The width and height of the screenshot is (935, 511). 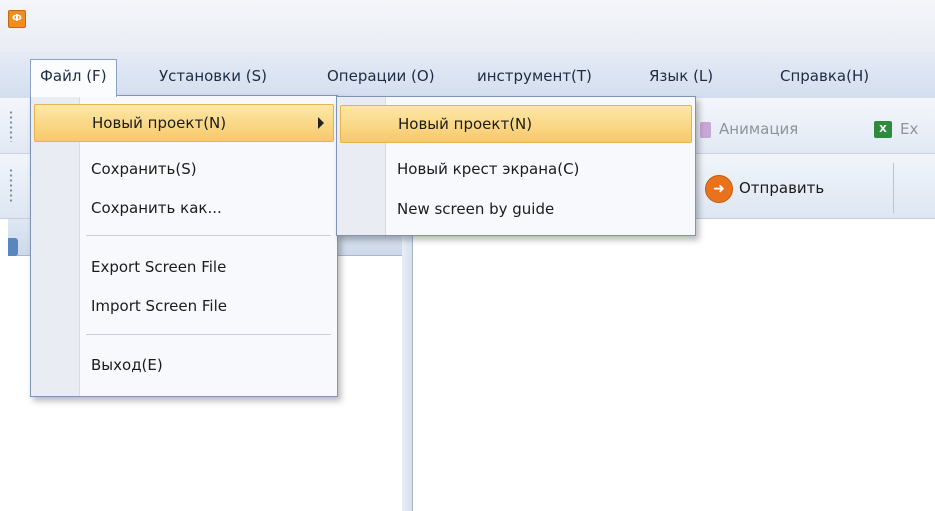 I want to click on submenu-new-project: Новый проект(N), so click(x=516, y=124).